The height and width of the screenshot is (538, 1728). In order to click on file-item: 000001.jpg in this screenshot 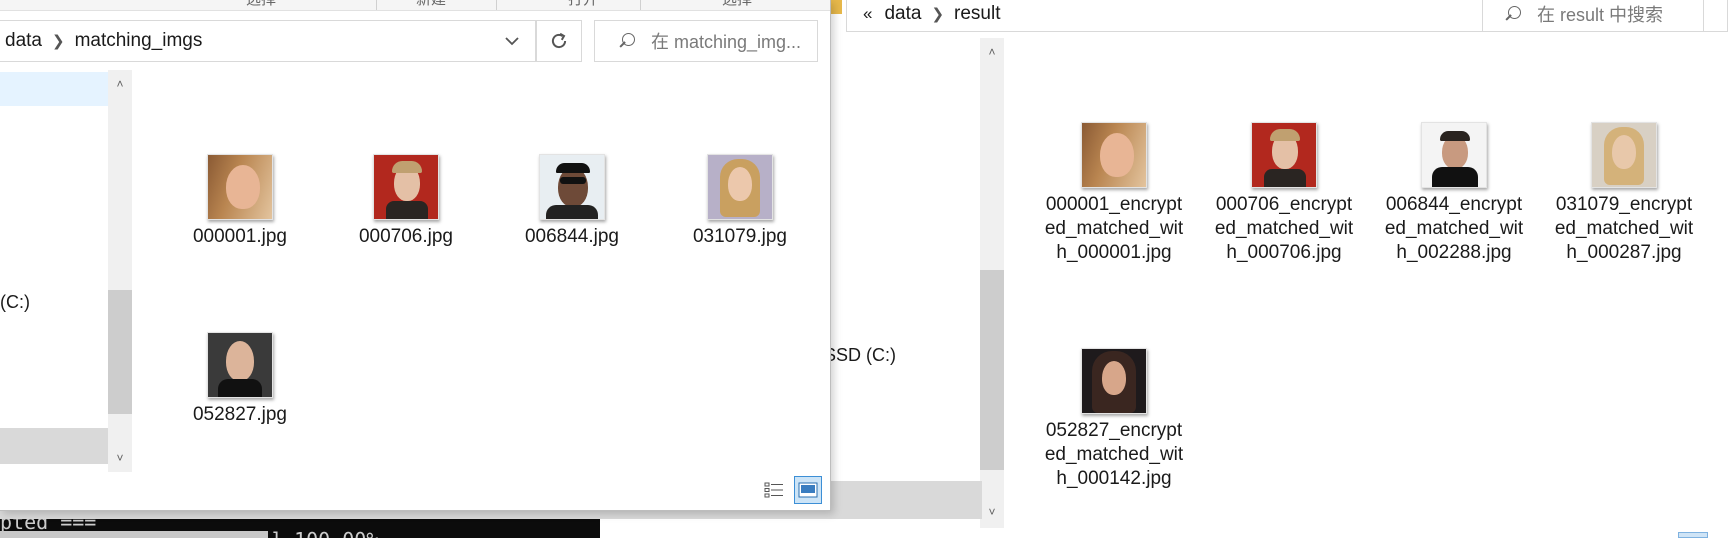, I will do `click(240, 201)`.